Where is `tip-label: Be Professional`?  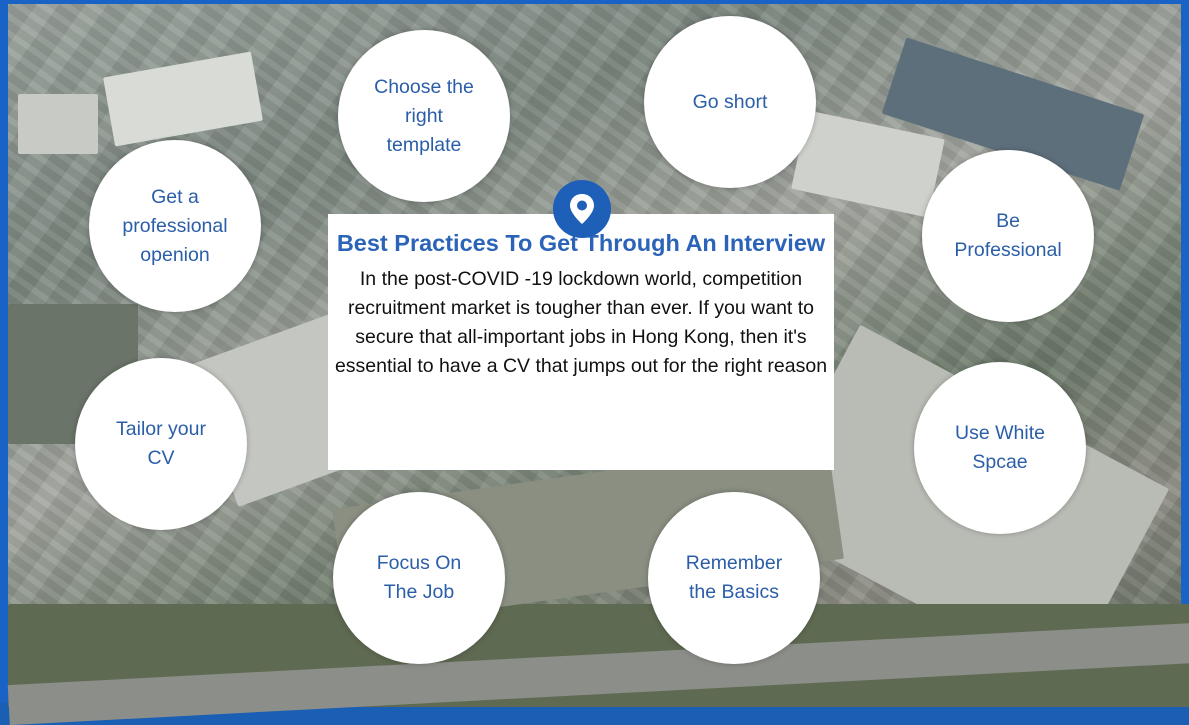
tip-label: Be Professional is located at coordinates (1008, 235).